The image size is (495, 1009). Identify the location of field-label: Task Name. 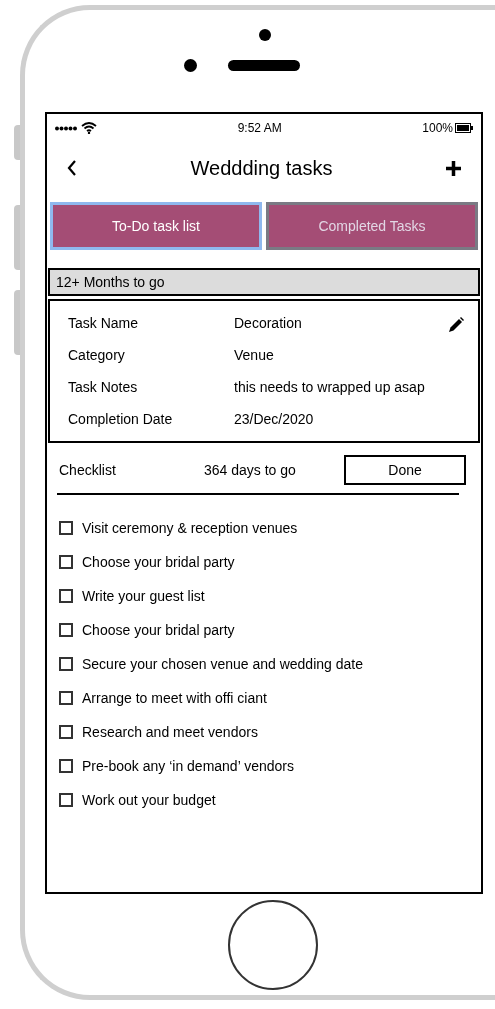
(104, 323).